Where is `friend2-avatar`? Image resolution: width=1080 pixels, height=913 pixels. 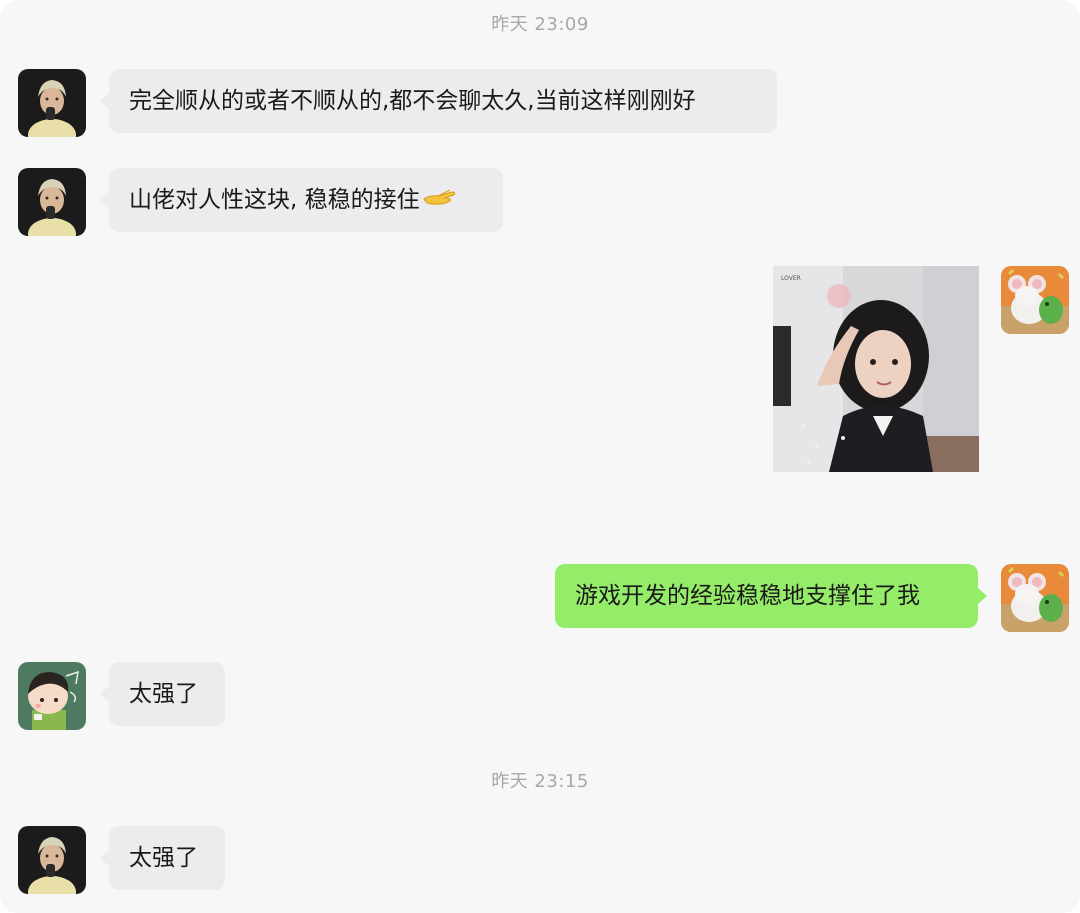 friend2-avatar is located at coordinates (52, 696).